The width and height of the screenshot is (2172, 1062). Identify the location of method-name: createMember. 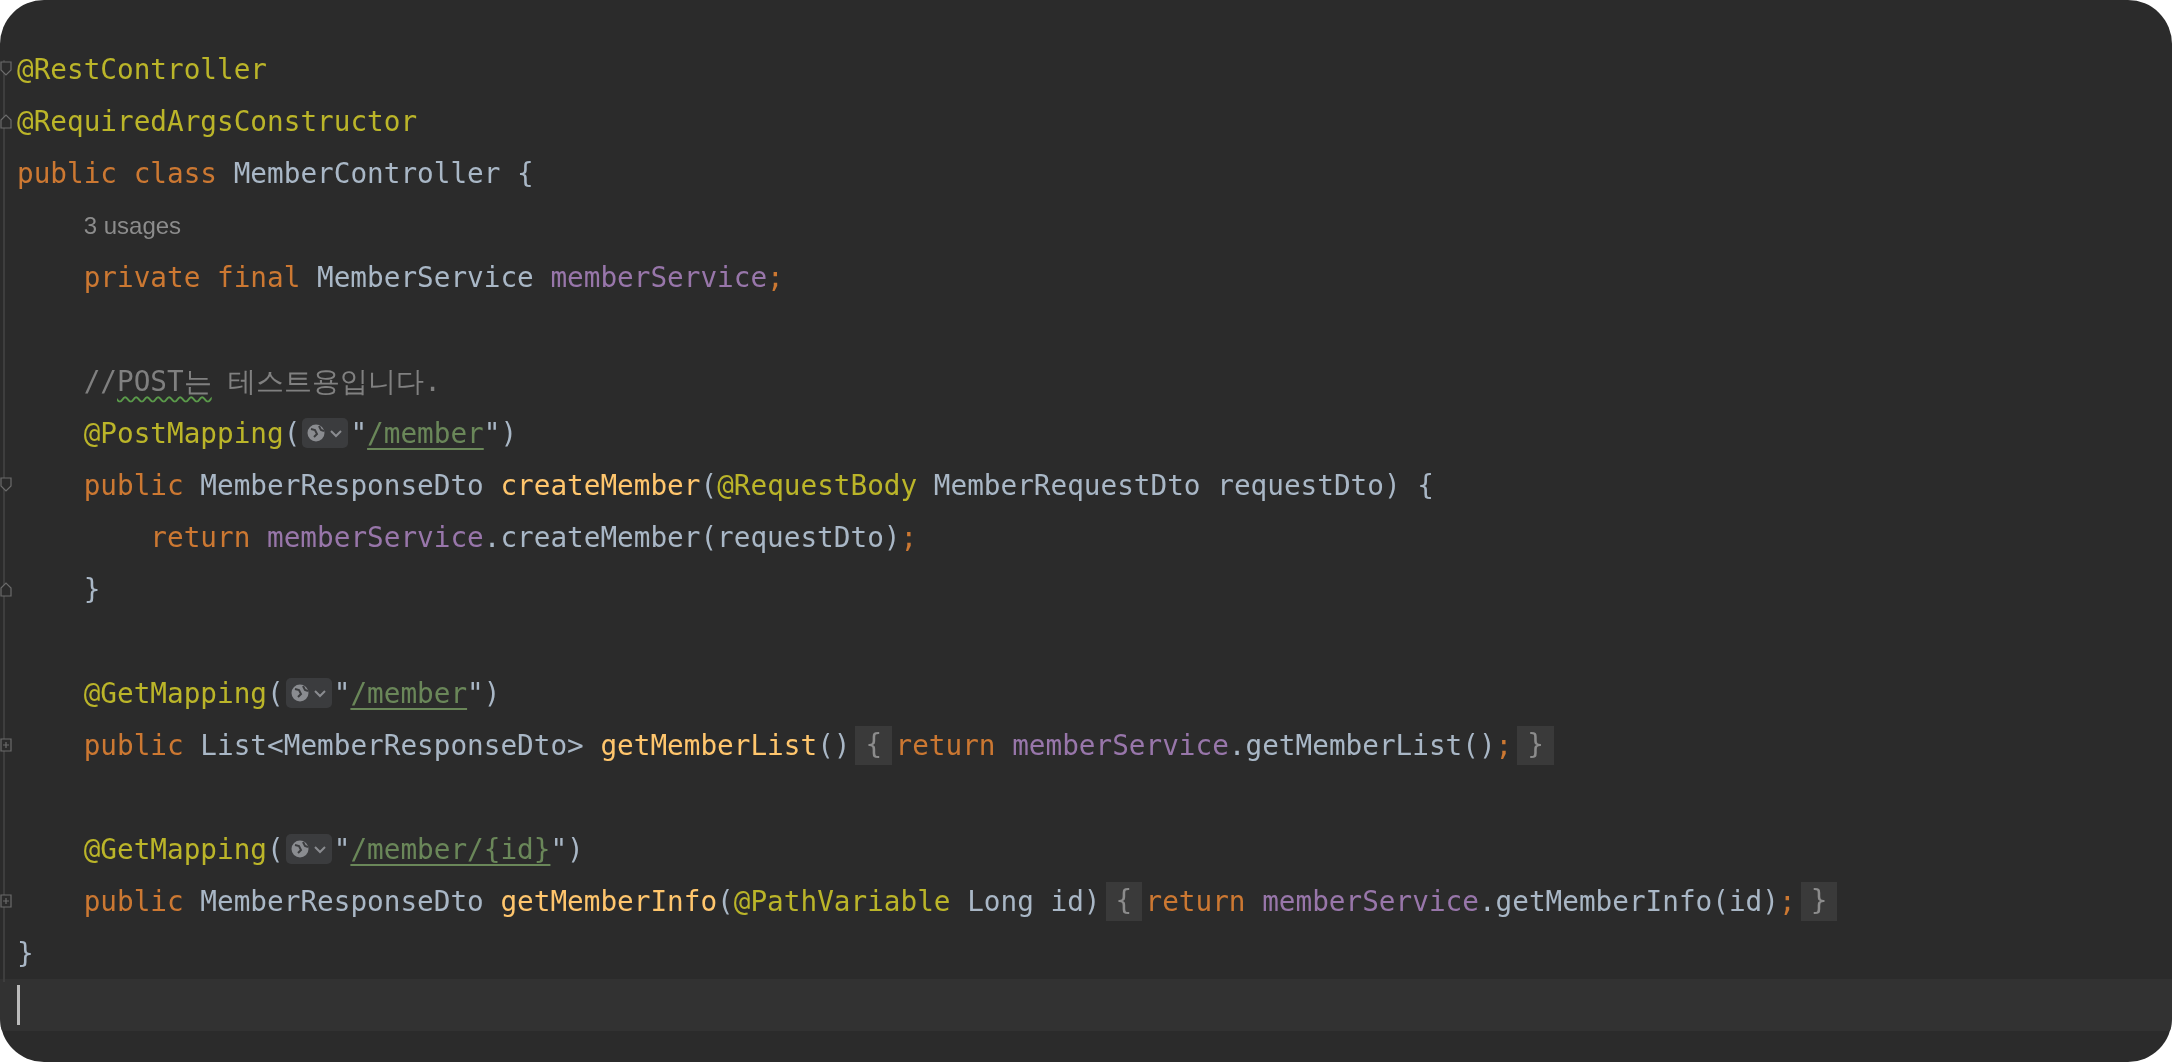
(600, 485).